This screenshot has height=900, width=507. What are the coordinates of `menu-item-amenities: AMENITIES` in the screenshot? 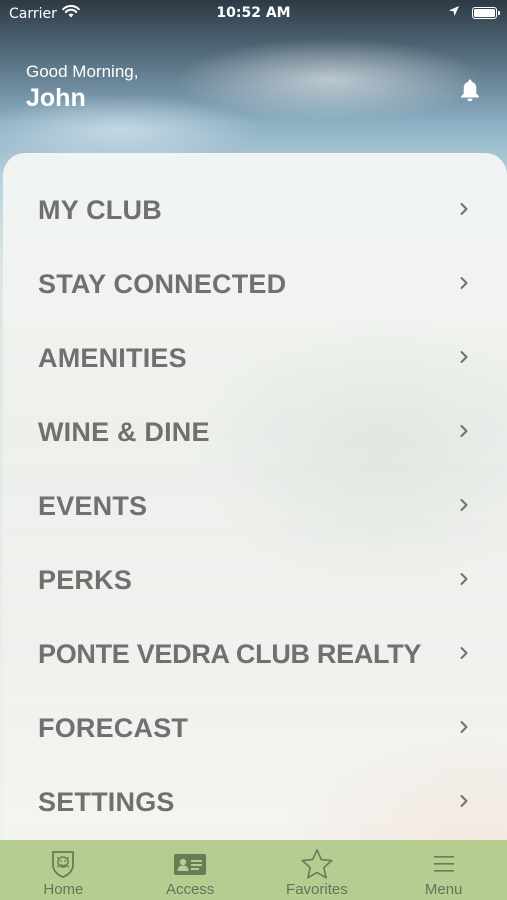 It's located at (255, 358).